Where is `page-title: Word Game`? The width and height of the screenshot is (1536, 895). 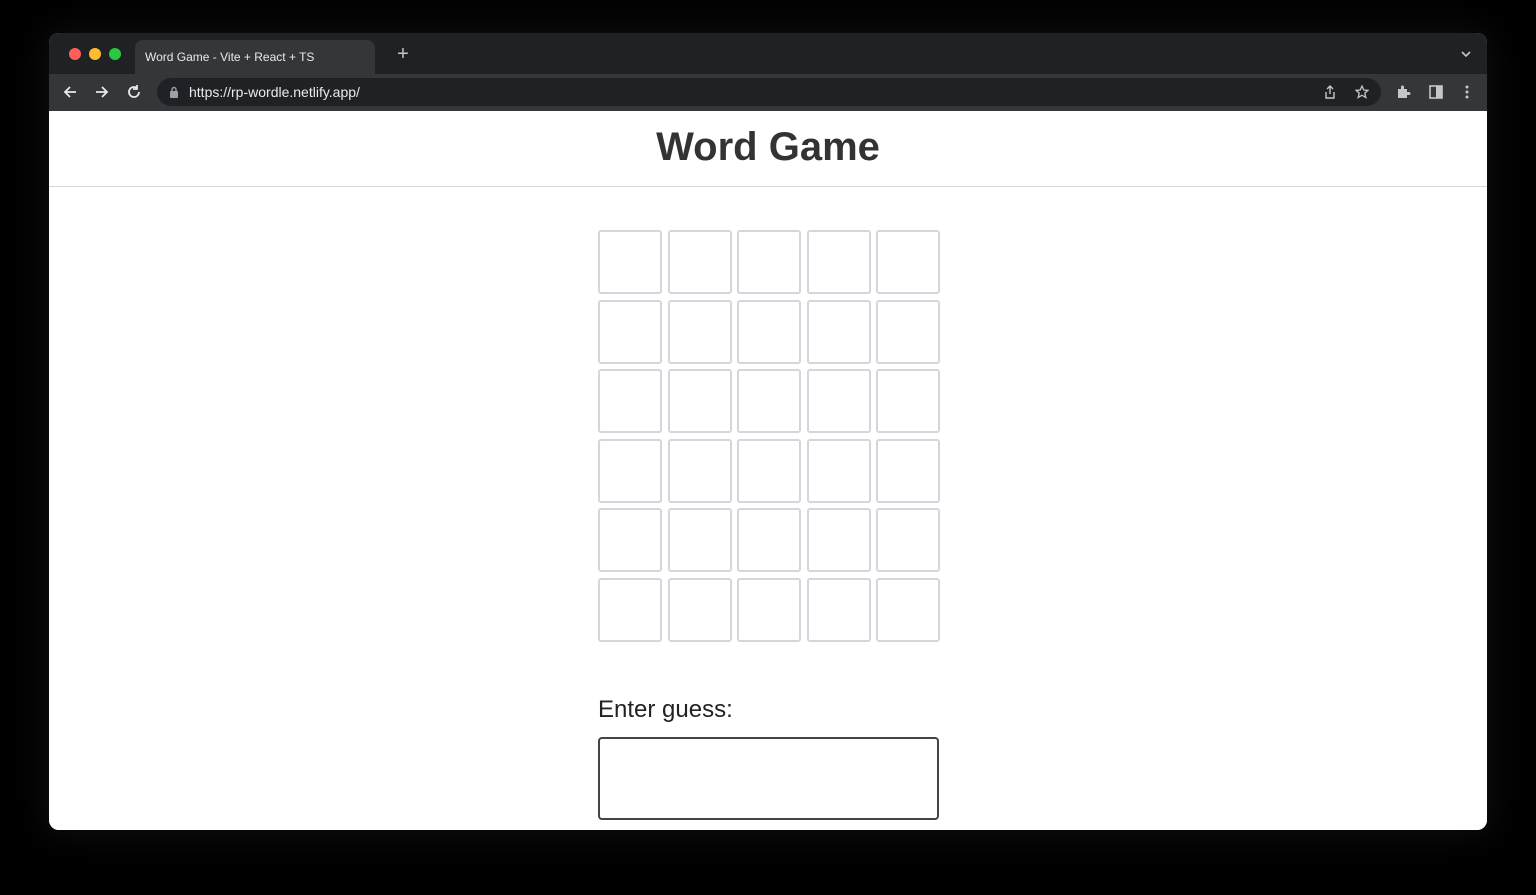
page-title: Word Game is located at coordinates (768, 147).